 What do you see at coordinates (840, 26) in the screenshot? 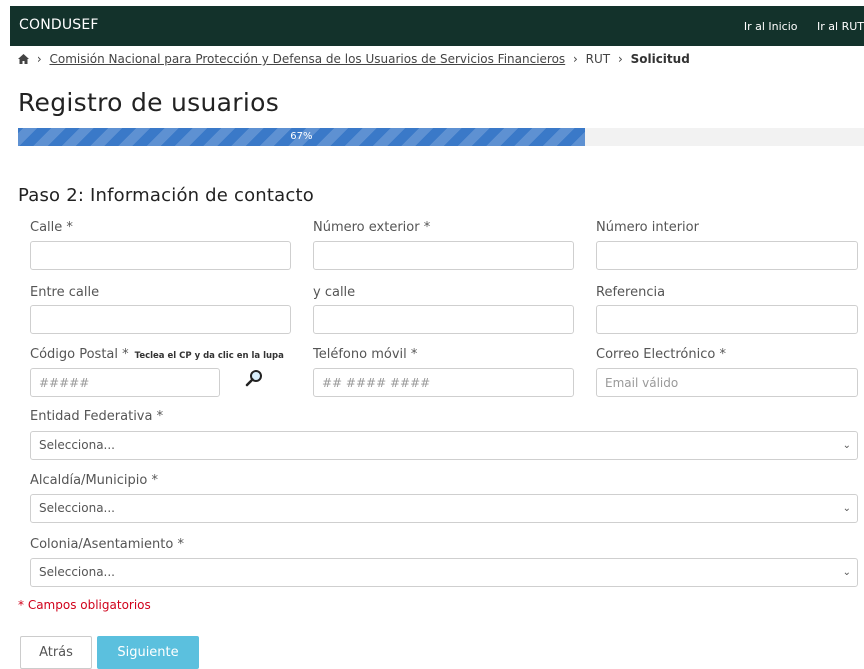
I see `nav-link-rut: Ir al RUT` at bounding box center [840, 26].